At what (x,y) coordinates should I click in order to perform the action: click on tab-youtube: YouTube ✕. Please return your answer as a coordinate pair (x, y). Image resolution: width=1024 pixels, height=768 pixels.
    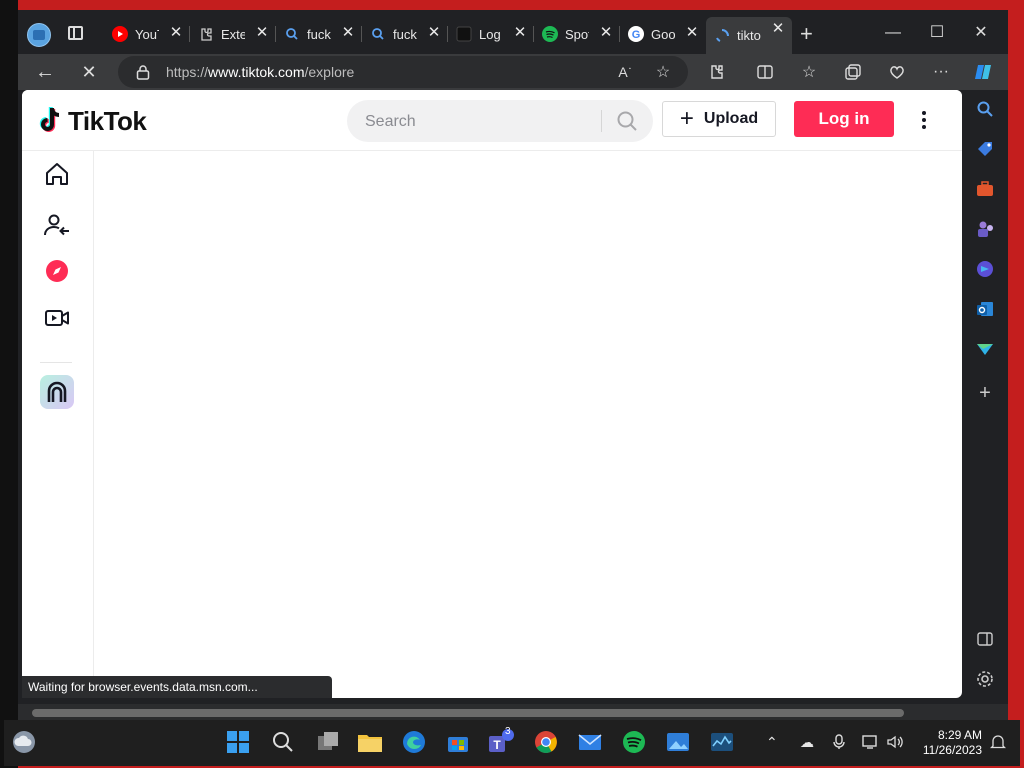
    Looking at the image, I should click on (147, 34).